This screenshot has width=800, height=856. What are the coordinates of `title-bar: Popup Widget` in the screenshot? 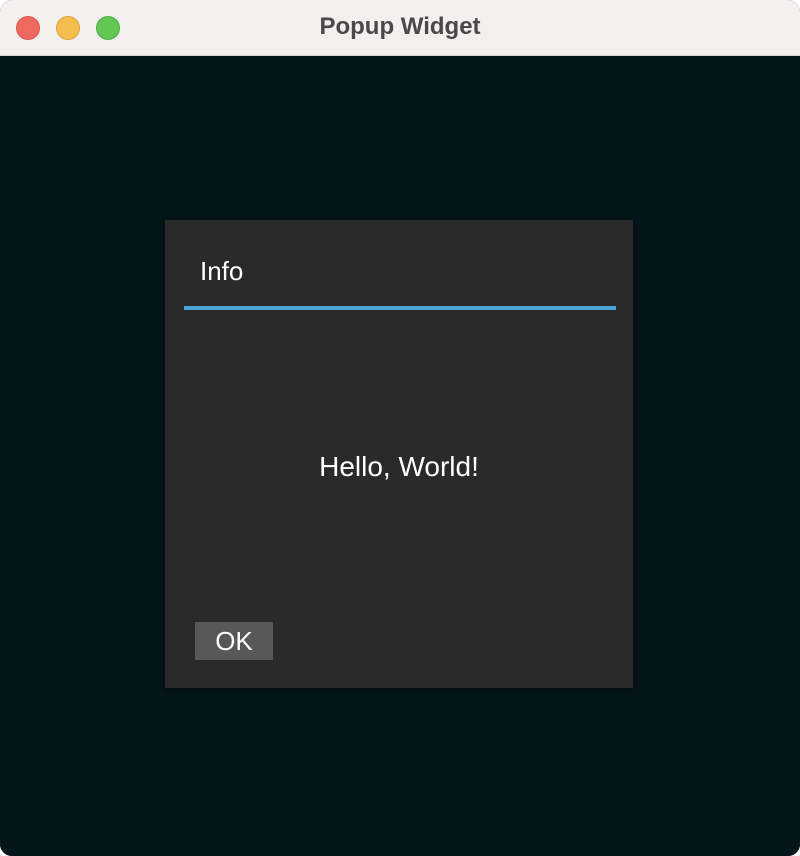 It's located at (400, 28).